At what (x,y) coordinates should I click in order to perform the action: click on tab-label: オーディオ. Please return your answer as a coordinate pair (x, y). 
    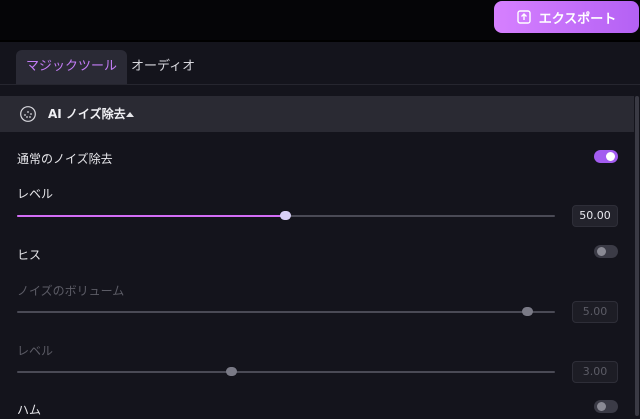
    Looking at the image, I should click on (163, 66).